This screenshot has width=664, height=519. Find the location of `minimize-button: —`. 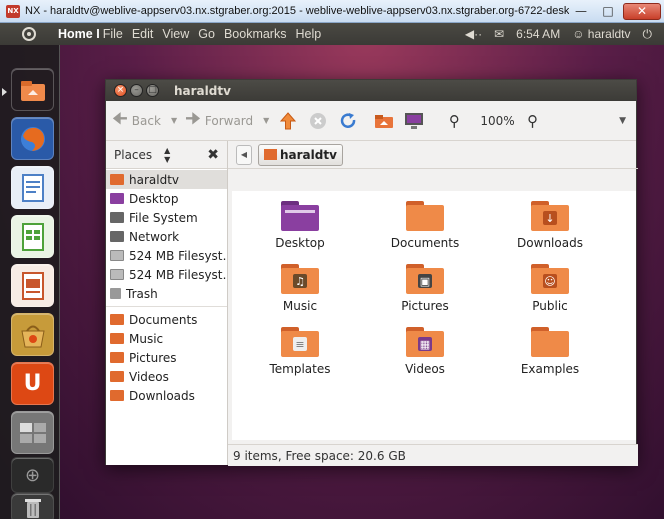

minimize-button: — is located at coordinates (581, 11).